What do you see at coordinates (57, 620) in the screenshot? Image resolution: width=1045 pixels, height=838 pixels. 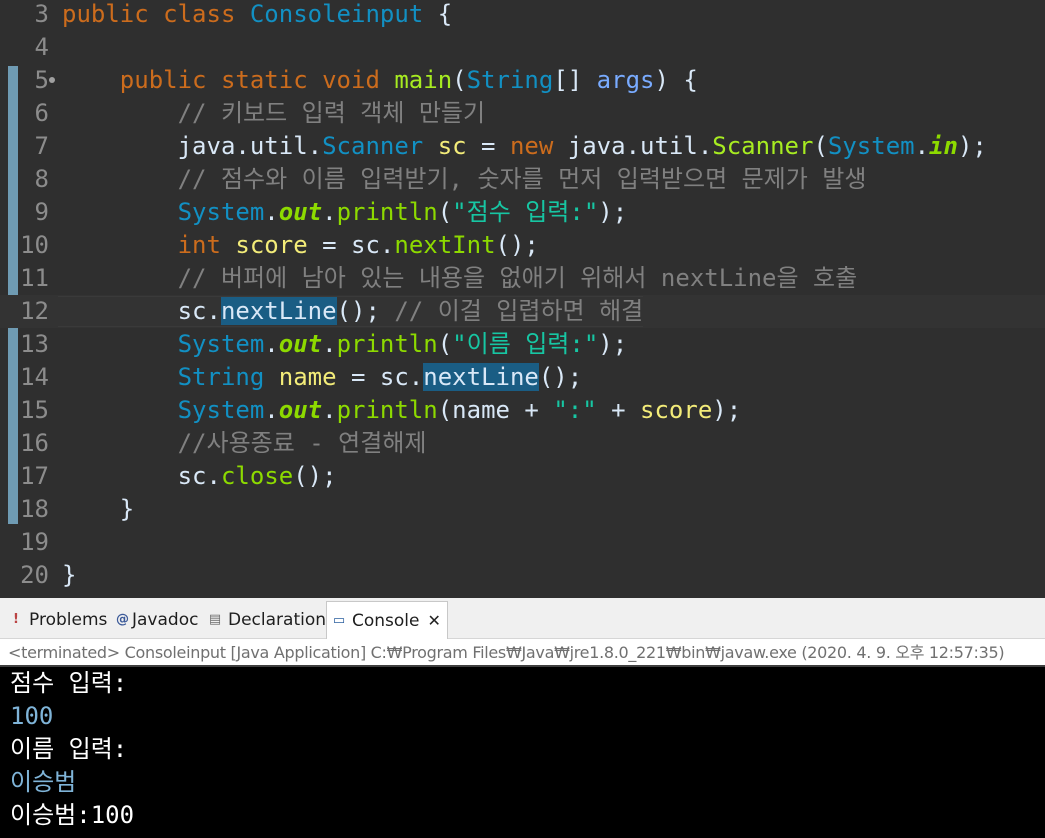 I see `tab-problems: ! Problems` at bounding box center [57, 620].